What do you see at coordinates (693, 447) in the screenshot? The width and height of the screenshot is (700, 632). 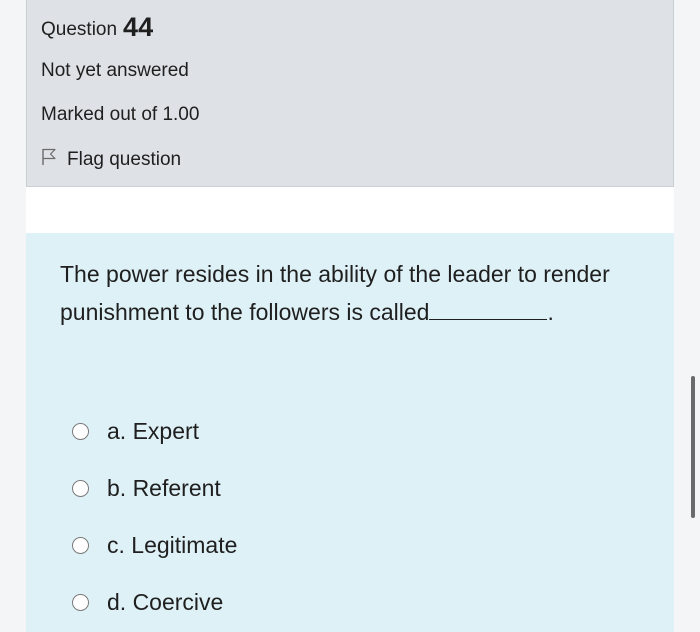 I see `scrollbar-thumb` at bounding box center [693, 447].